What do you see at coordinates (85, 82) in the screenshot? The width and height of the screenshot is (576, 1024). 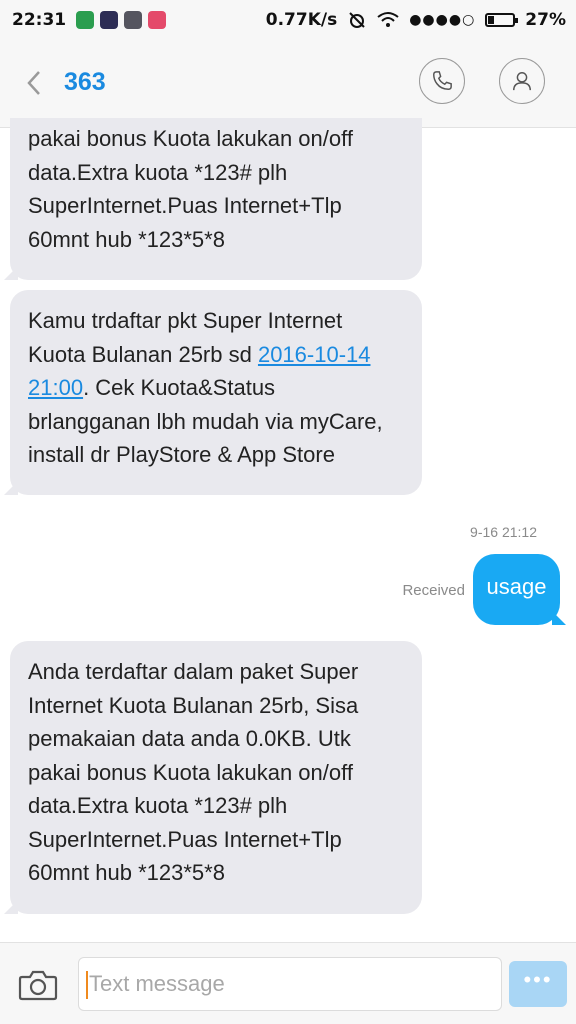 I see `contact-title: 363` at bounding box center [85, 82].